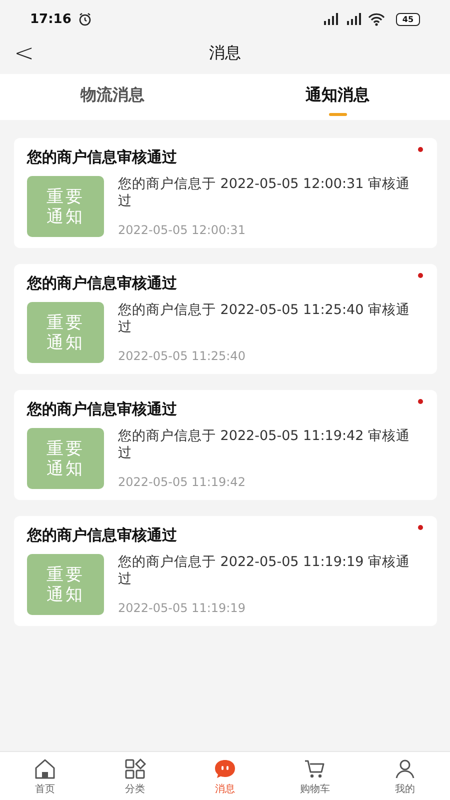  I want to click on nav-item: 消息, so click(225, 776).